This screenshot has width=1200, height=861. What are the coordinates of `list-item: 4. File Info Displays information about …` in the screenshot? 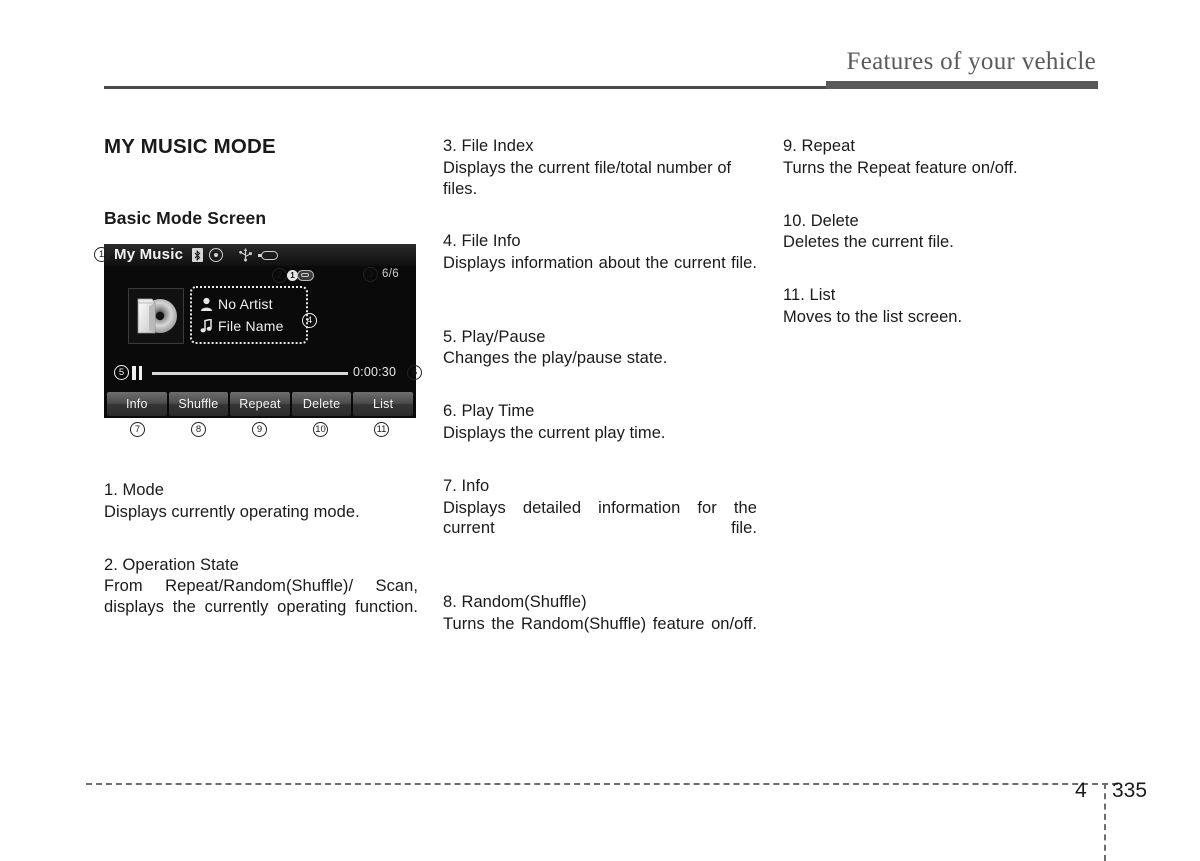 It's located at (600, 262).